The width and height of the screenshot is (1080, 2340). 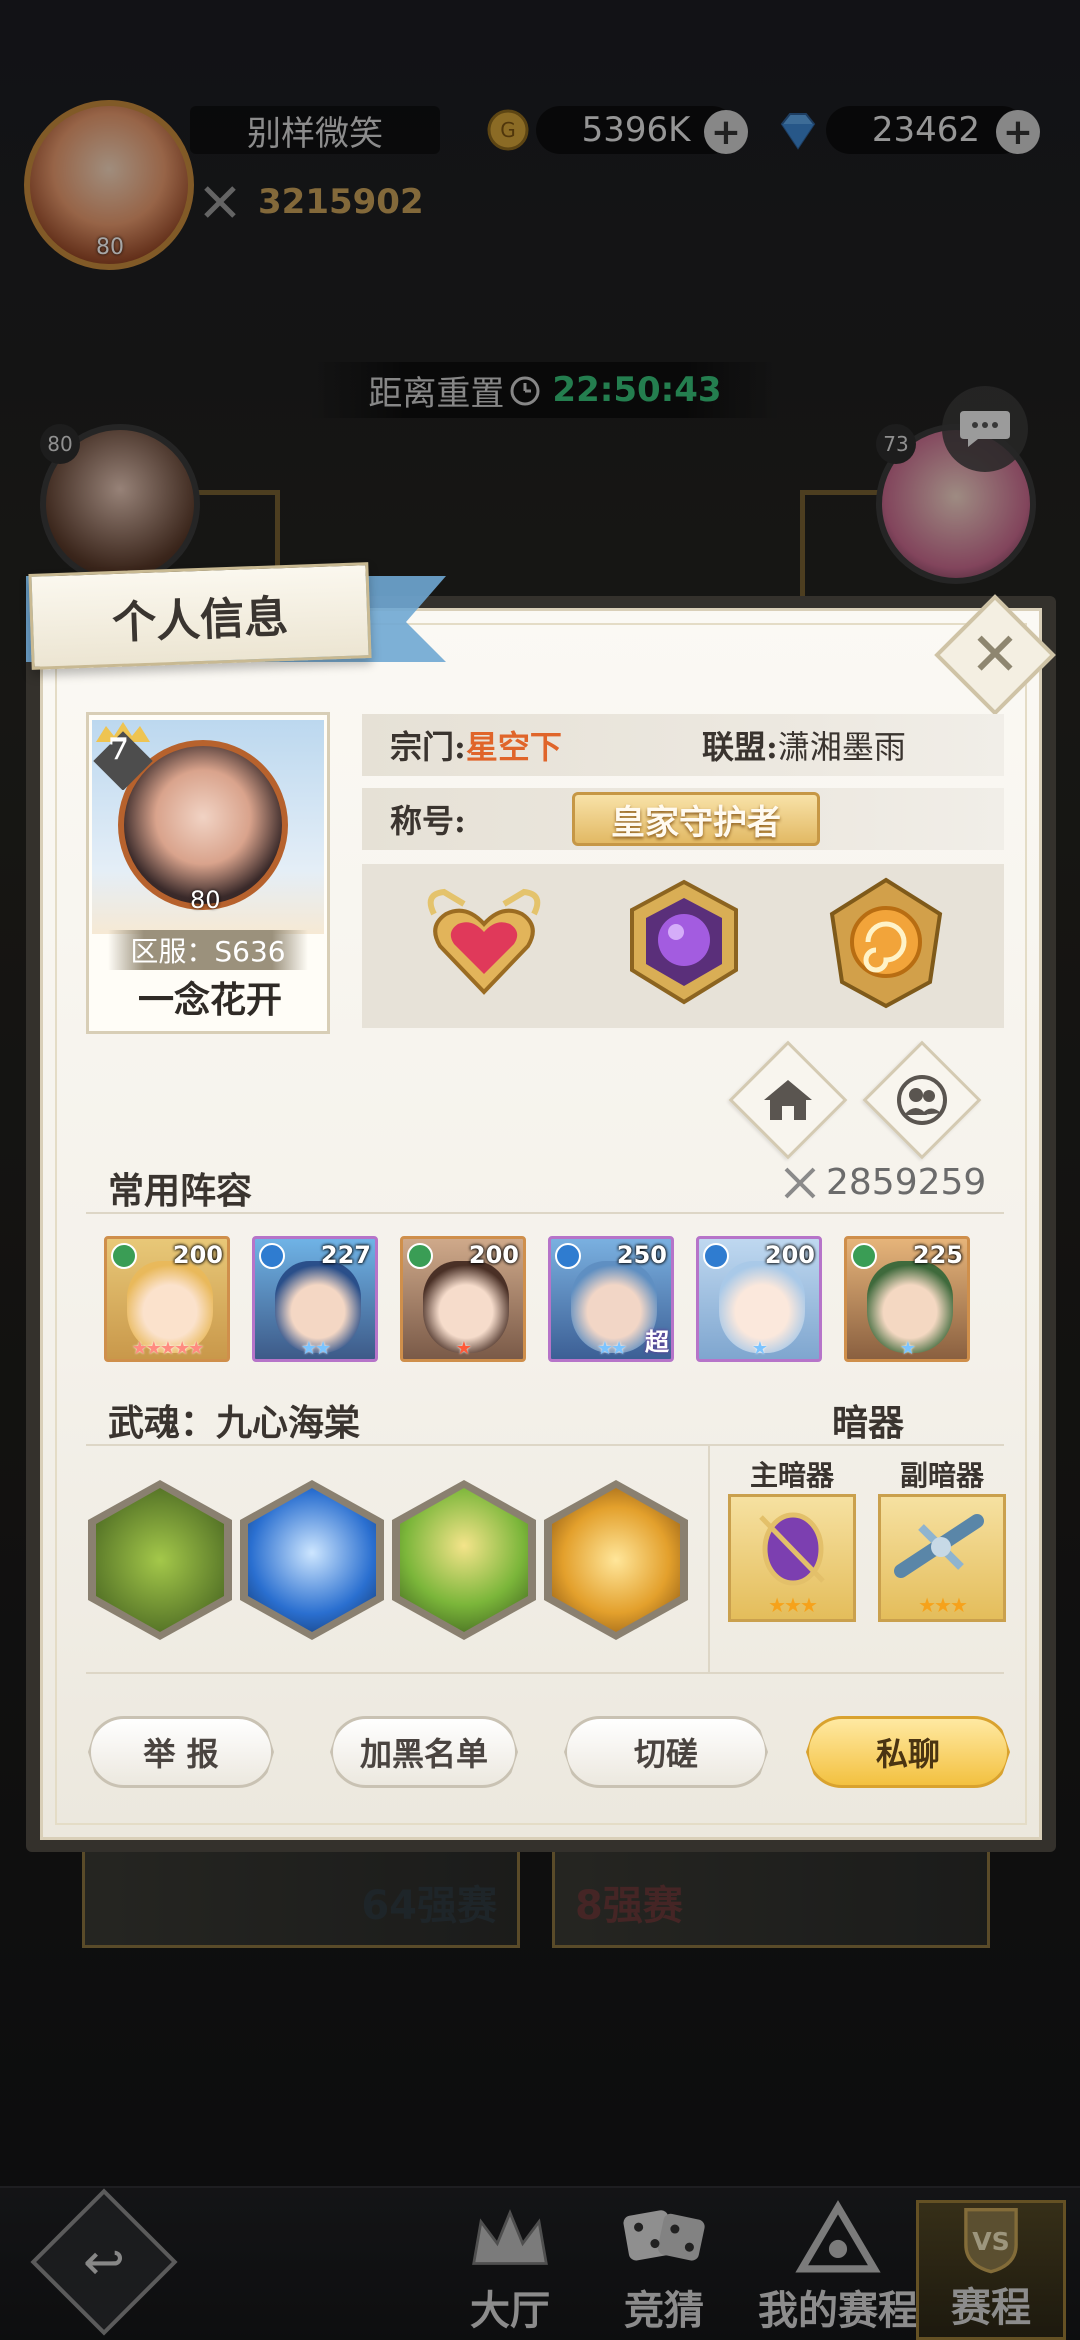 What do you see at coordinates (995, 655) in the screenshot?
I see `close-icon: ✕` at bounding box center [995, 655].